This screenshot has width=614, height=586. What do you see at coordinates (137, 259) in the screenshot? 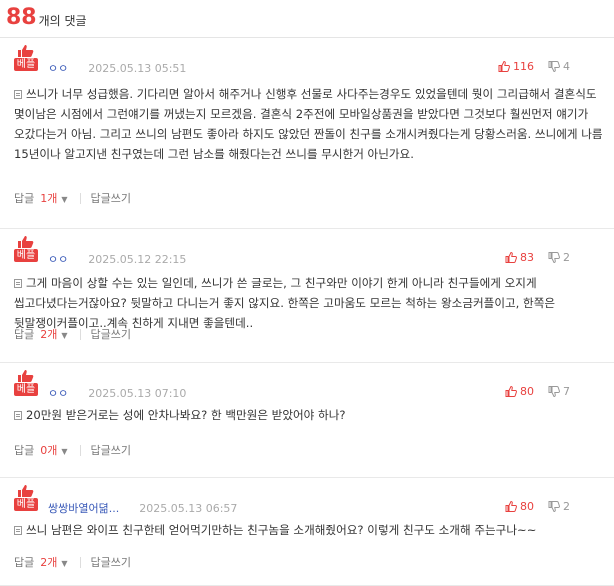
I see `comment-date: 2025.05.12 22:15` at bounding box center [137, 259].